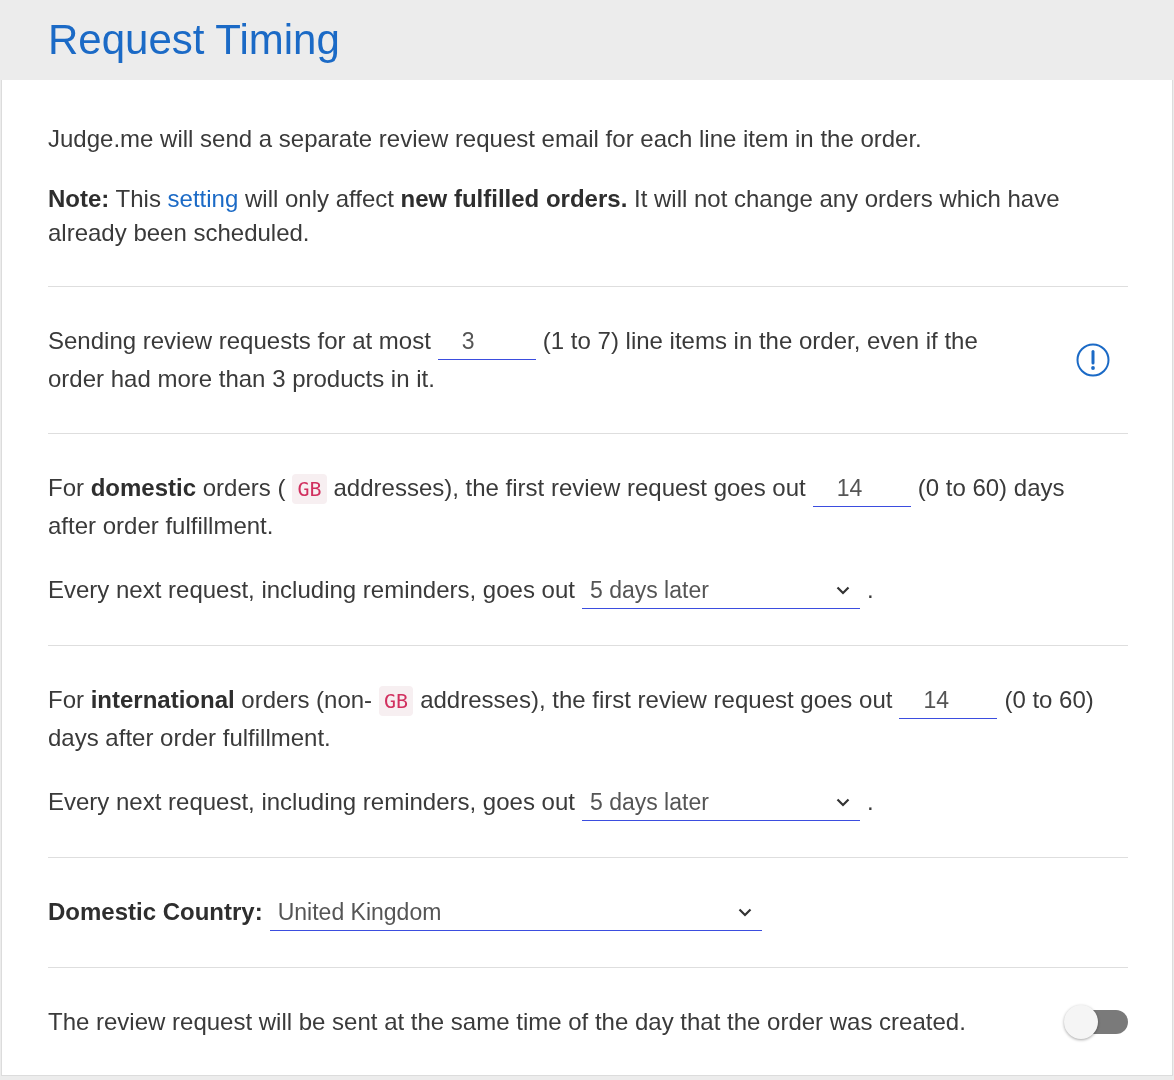  What do you see at coordinates (167, 488) in the screenshot?
I see `description-text: For domestic orders (` at bounding box center [167, 488].